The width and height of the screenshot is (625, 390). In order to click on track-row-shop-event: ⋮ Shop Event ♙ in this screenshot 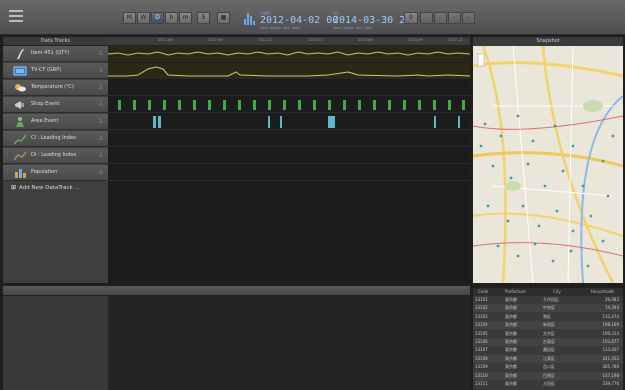, I will do `click(55, 105)`.